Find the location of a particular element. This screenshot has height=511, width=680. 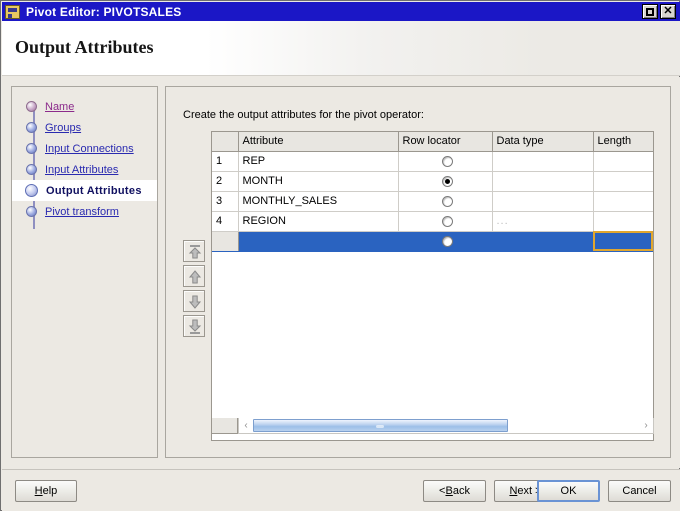

scrollbar-lane is located at coordinates (446, 425).